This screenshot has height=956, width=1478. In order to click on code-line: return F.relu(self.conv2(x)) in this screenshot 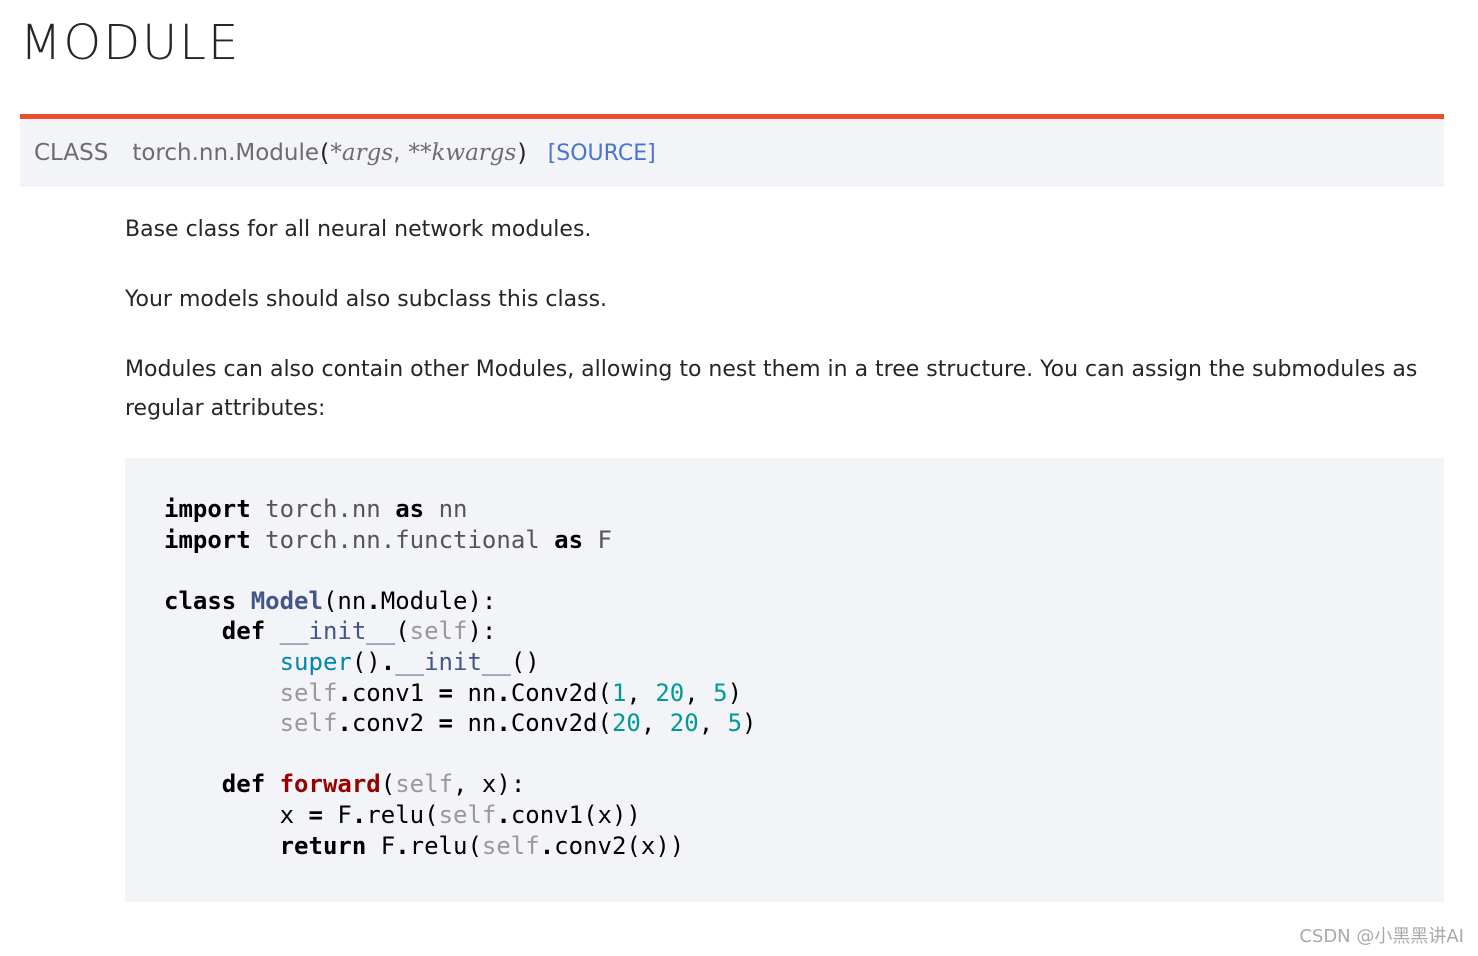, I will do `click(482, 845)`.